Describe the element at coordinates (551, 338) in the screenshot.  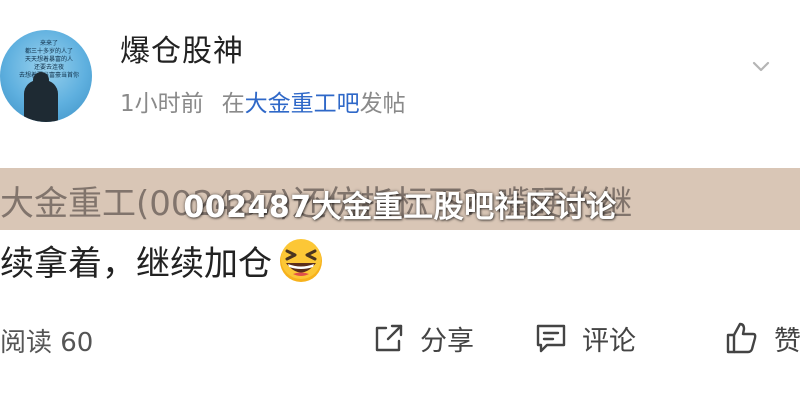
I see `comment-icon` at that location.